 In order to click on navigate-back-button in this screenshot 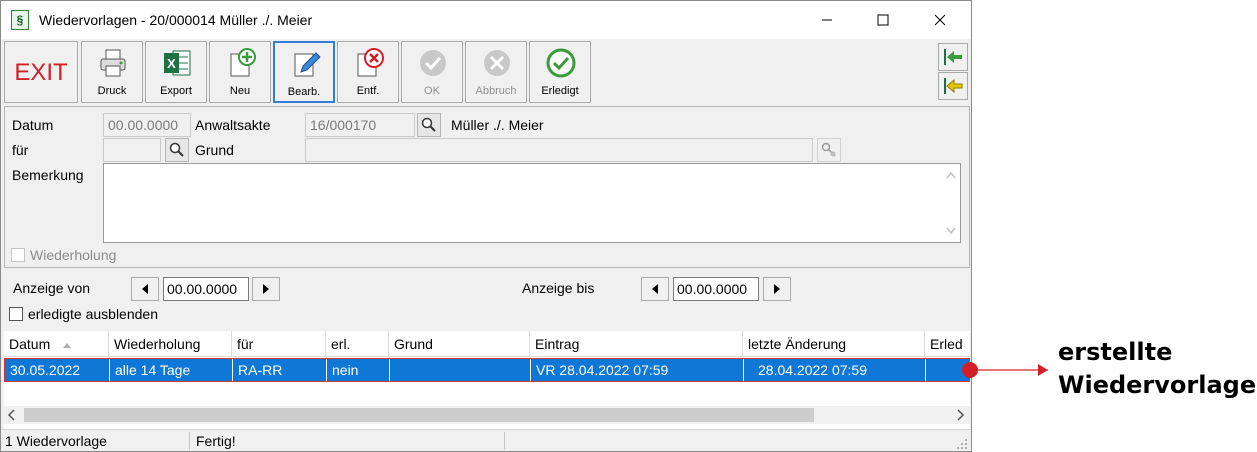, I will do `click(953, 86)`.